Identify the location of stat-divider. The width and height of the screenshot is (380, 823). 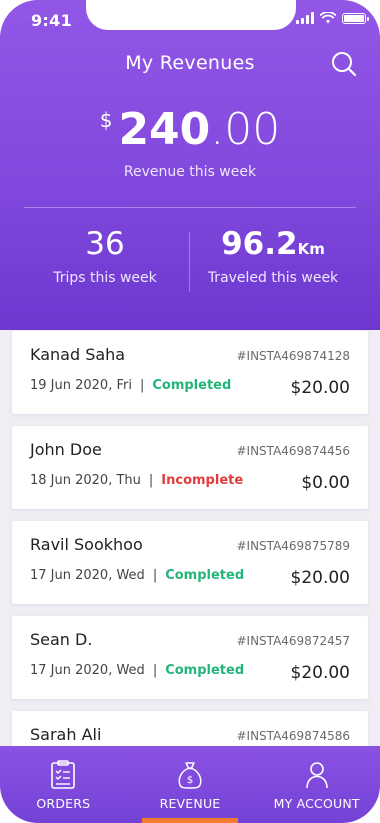
(189, 262).